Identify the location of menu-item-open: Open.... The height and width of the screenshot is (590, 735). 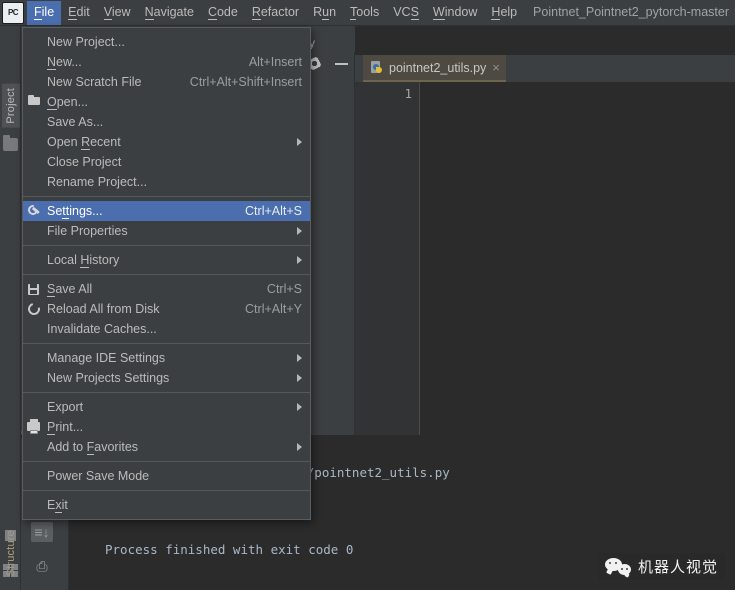
(166, 102).